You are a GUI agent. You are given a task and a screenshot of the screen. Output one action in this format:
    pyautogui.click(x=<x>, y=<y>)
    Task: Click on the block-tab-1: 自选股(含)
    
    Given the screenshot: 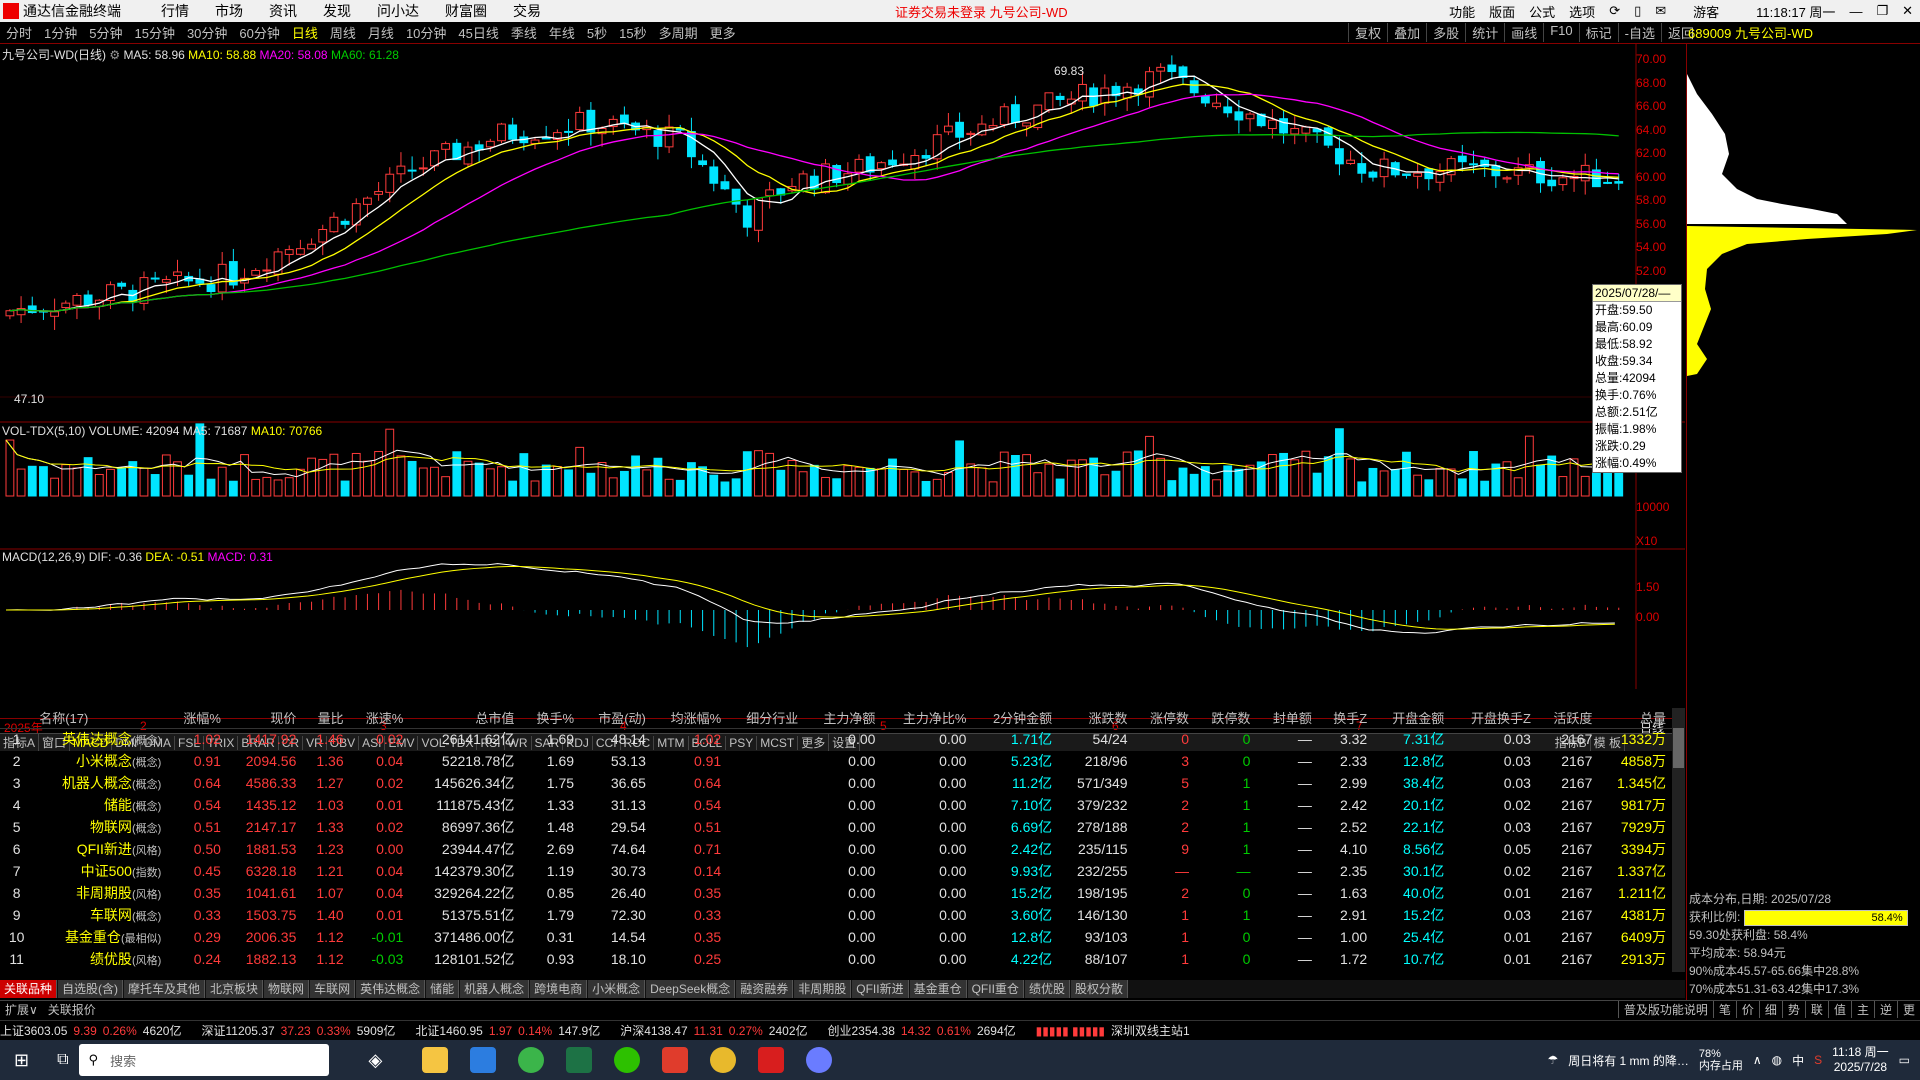 What is the action you would take?
    pyautogui.click(x=91, y=989)
    